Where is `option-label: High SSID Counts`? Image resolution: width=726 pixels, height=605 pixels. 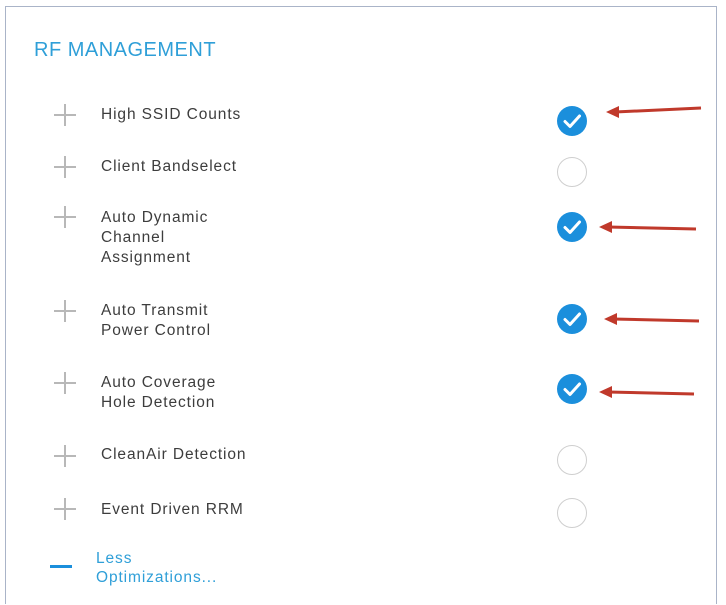
option-label: High SSID Counts is located at coordinates (171, 114).